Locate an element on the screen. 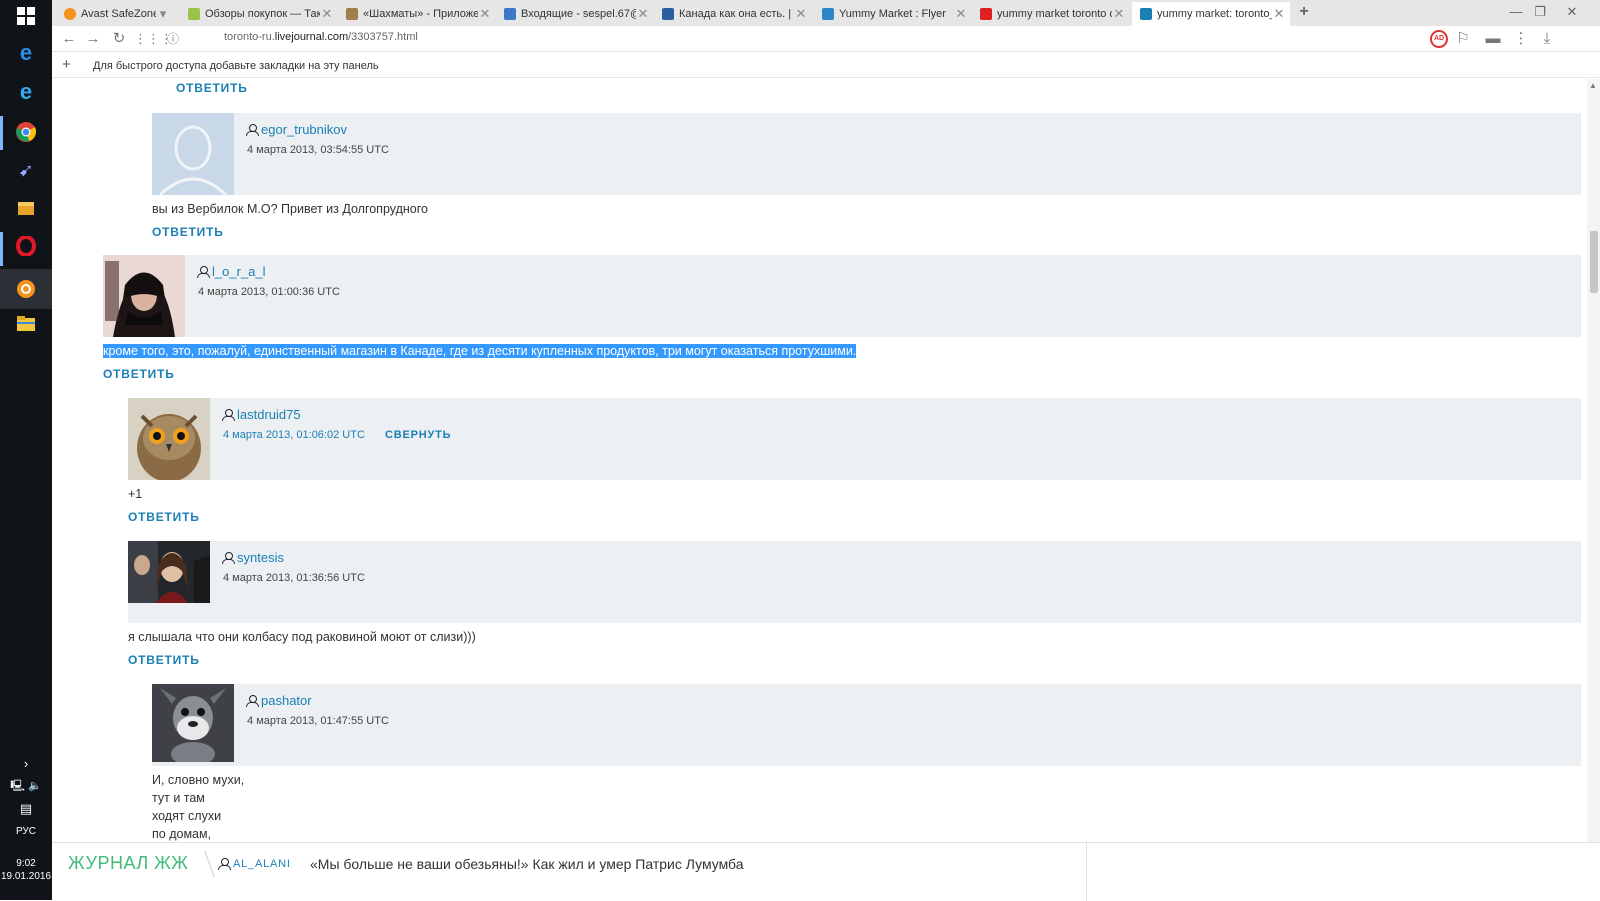 This screenshot has height=901, width=1600. maximize-icon: ❐ is located at coordinates (1540, 12).